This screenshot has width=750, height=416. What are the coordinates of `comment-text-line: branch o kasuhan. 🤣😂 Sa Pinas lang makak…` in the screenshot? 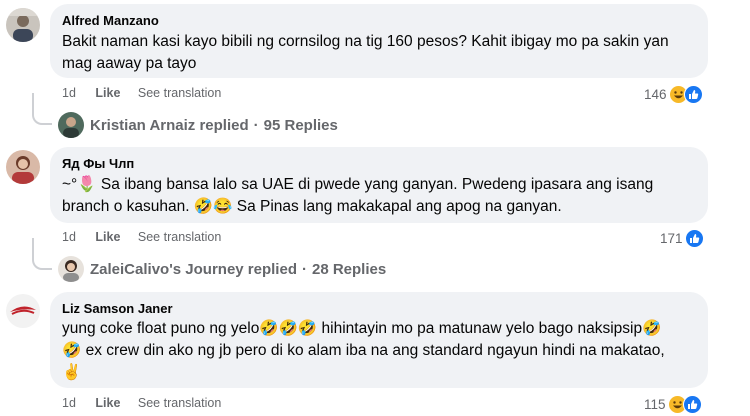 It's located at (312, 206).